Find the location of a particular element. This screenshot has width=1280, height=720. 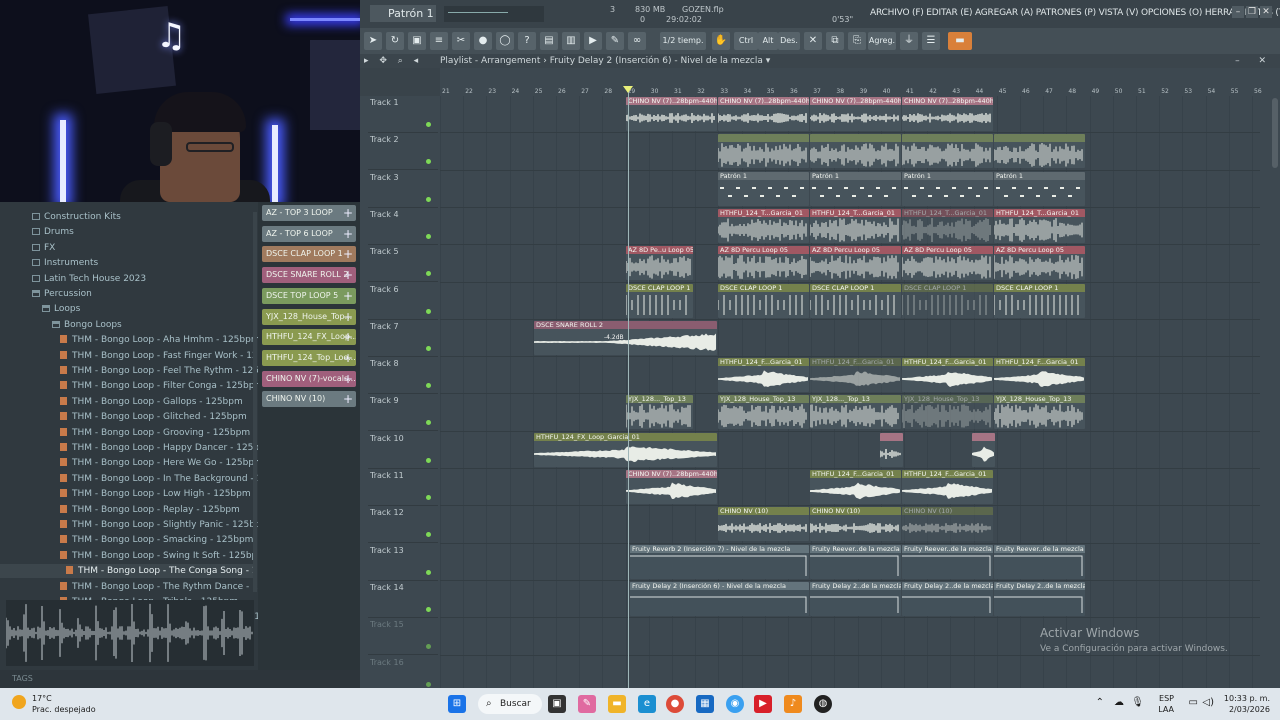

track-header: Track 10 is located at coordinates (403, 450).